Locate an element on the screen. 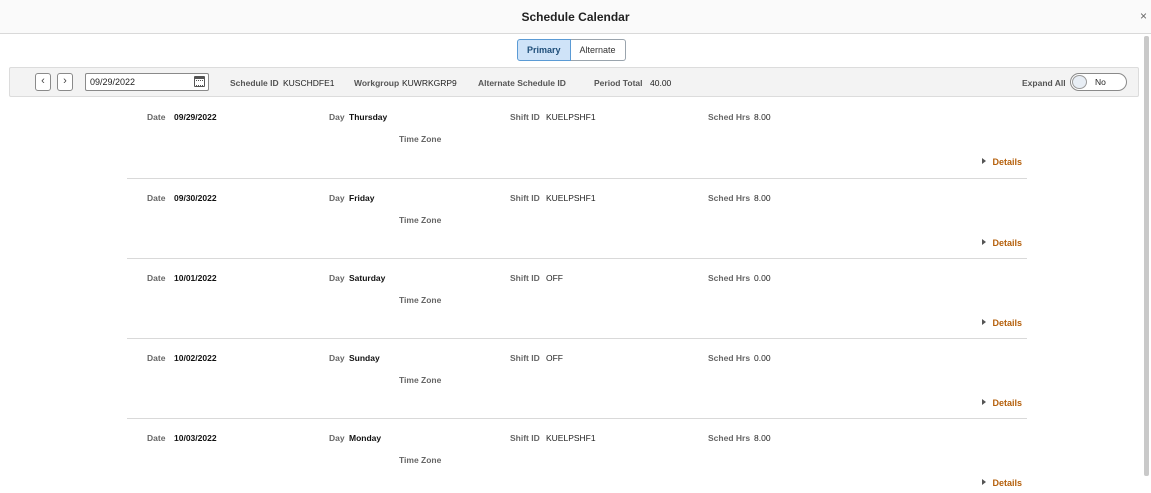  day-value: Friday is located at coordinates (362, 198).